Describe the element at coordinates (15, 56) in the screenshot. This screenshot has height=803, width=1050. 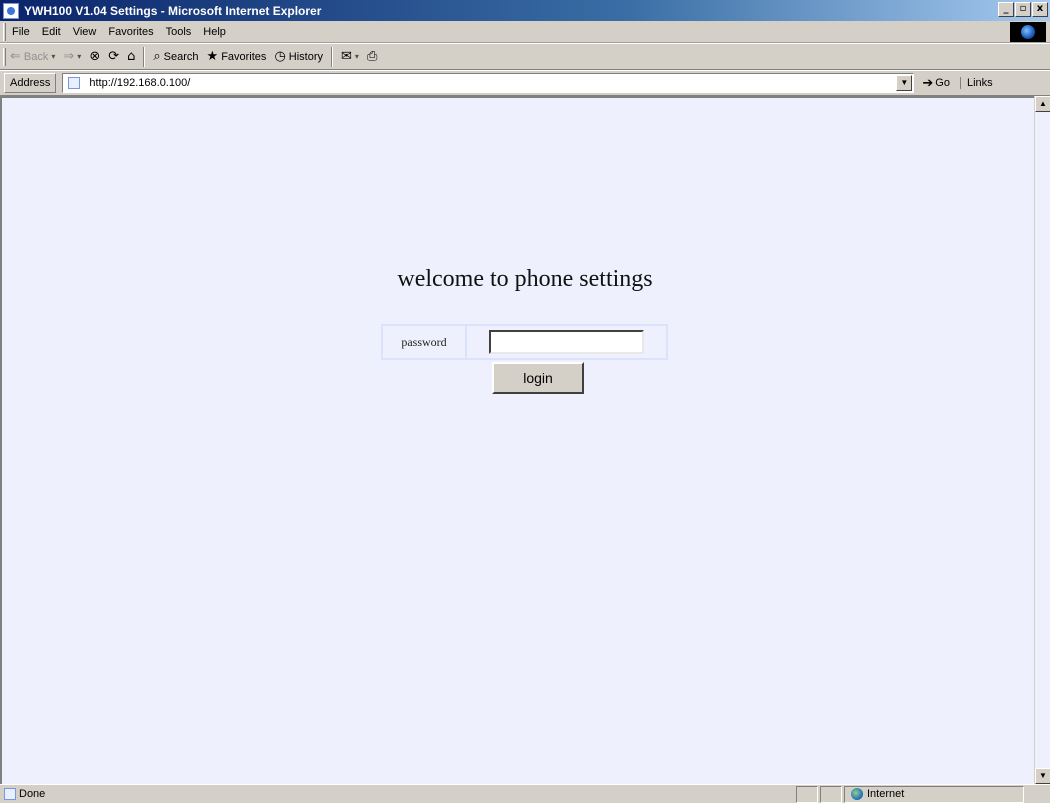
I see `back-arrow-icon: ⇐` at that location.